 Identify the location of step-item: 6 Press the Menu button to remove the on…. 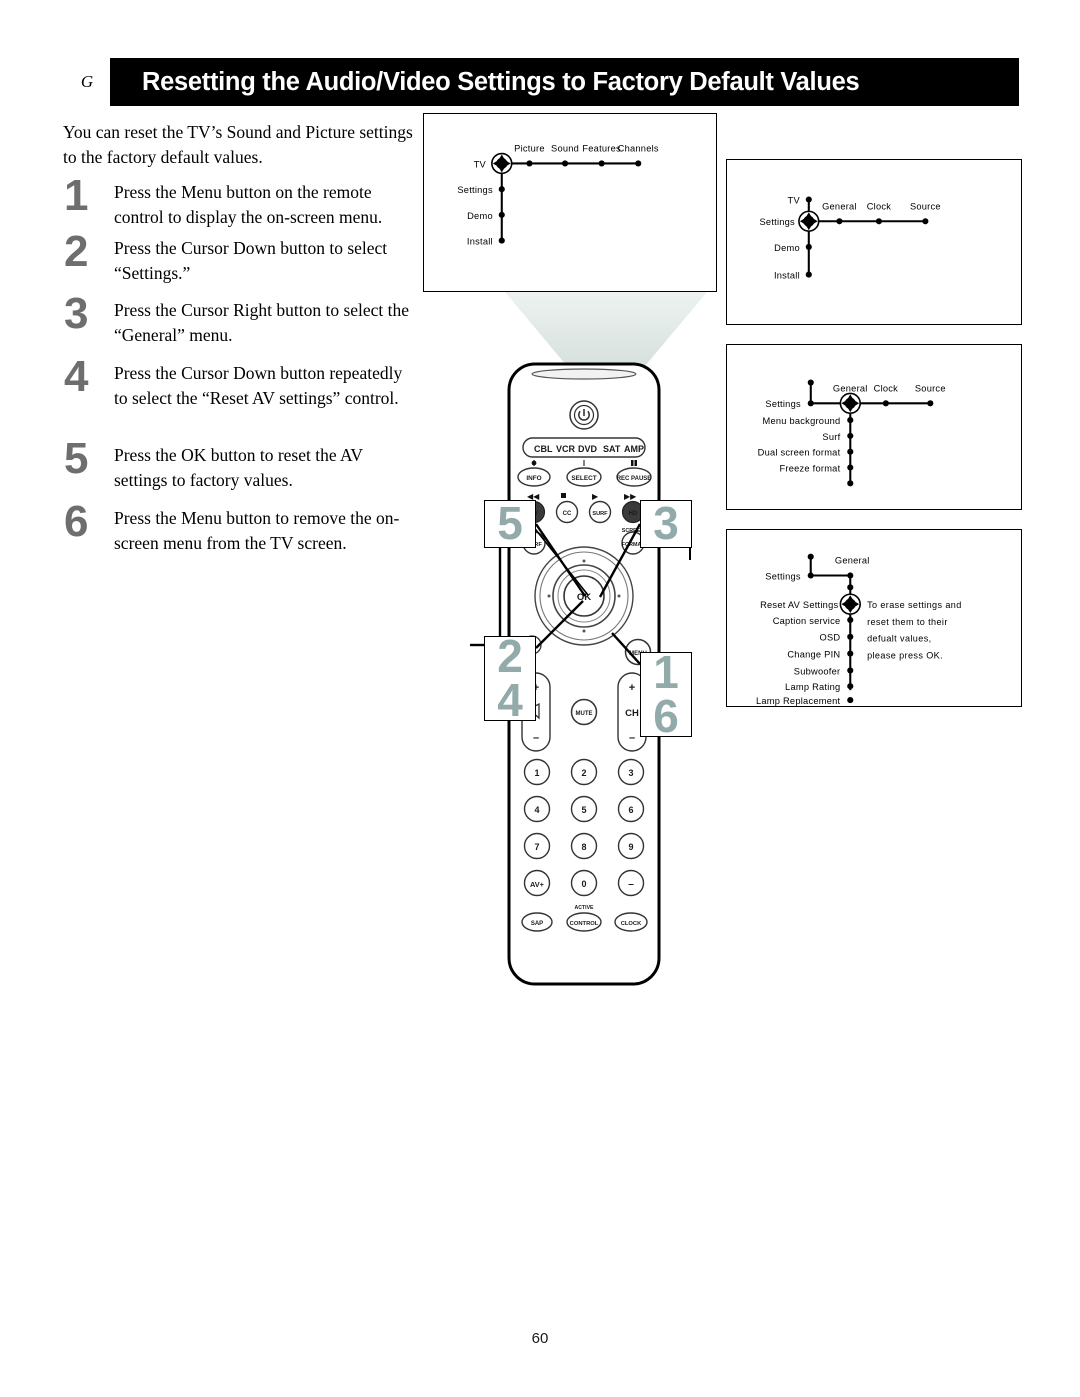
(237, 533).